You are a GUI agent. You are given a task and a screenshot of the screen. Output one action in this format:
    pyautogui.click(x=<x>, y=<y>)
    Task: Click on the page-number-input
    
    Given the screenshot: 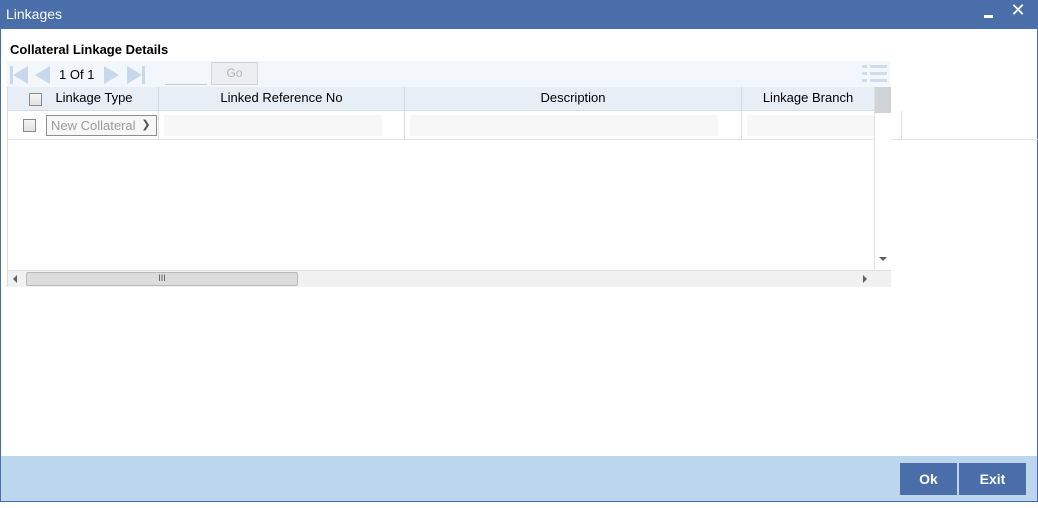 What is the action you would take?
    pyautogui.click(x=186, y=75)
    